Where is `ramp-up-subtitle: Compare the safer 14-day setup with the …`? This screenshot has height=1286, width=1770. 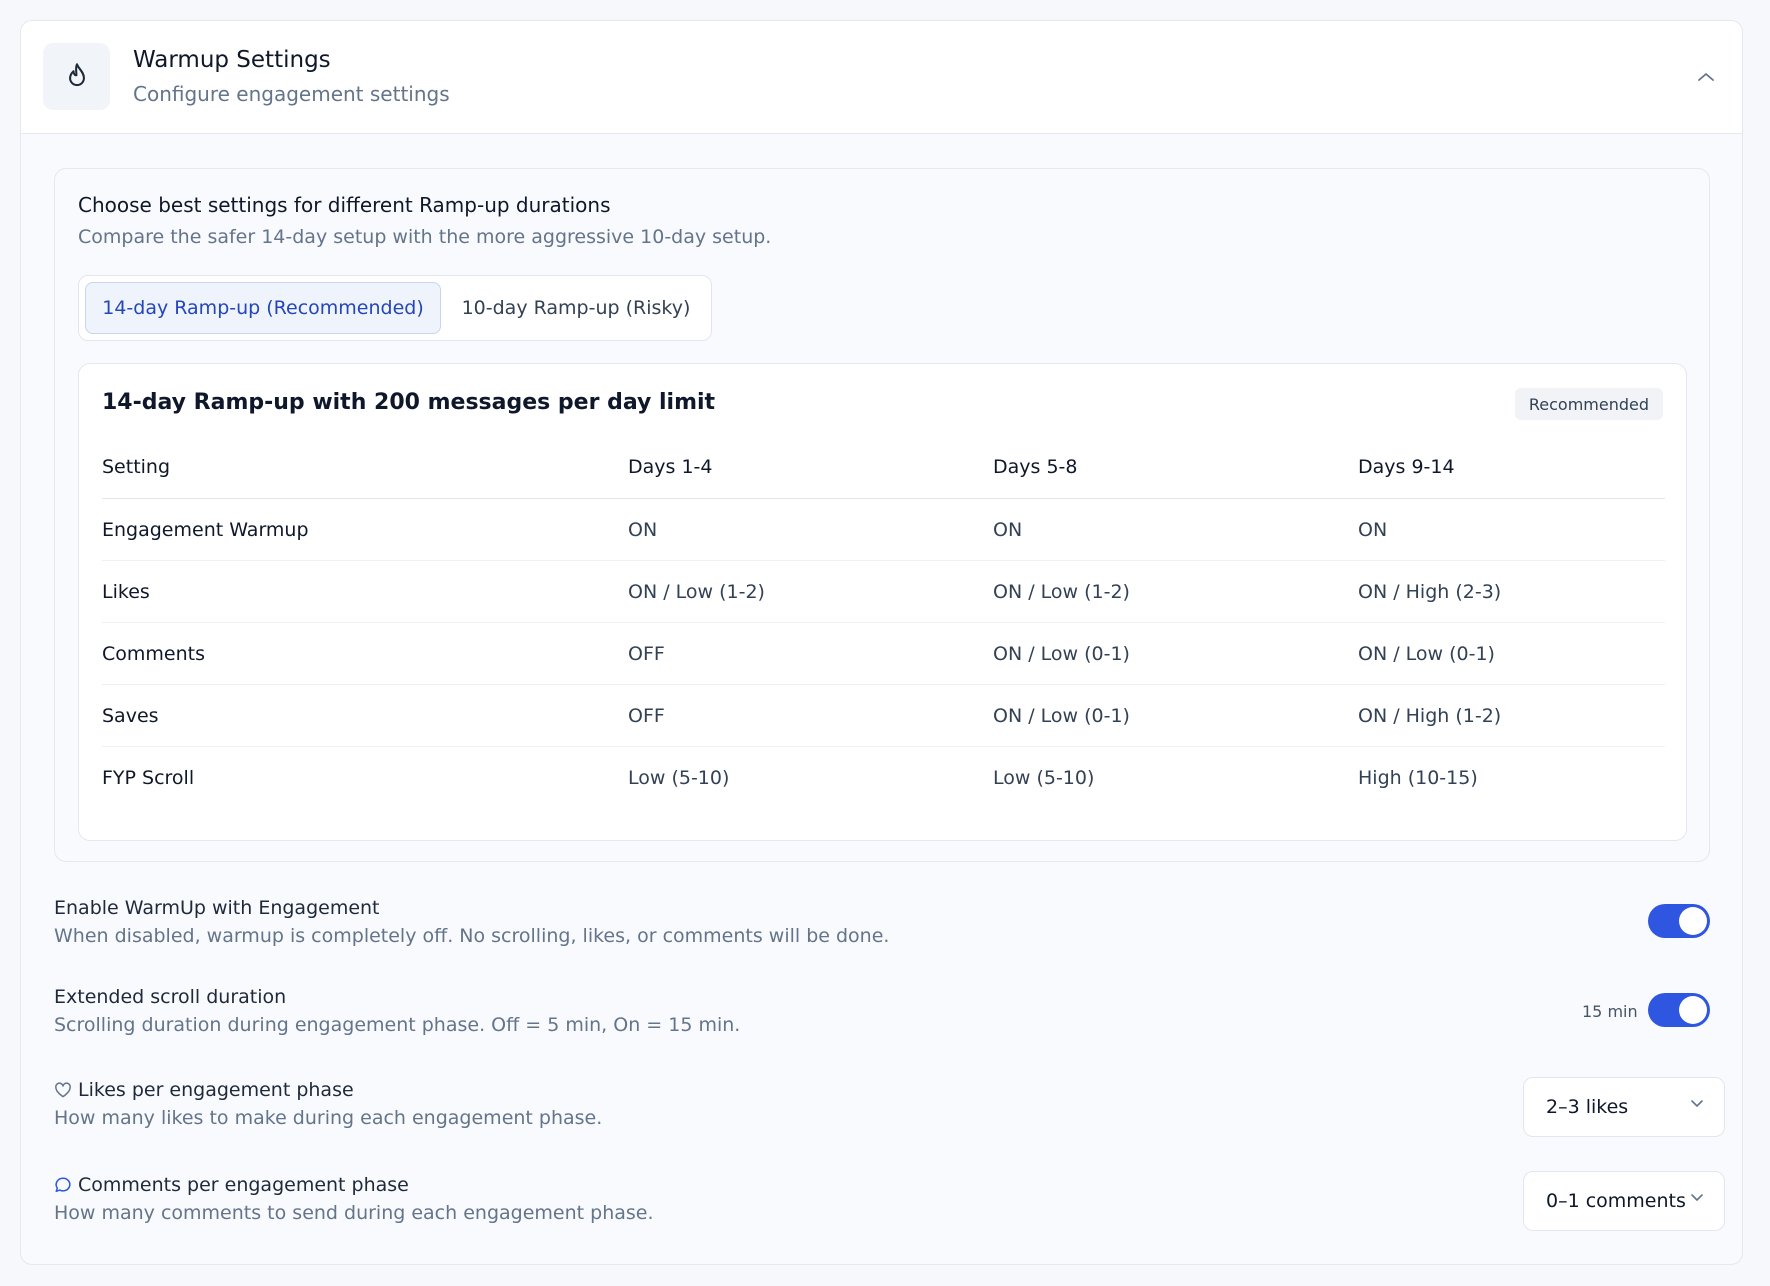
ramp-up-subtitle: Compare the safer 14-day setup with the … is located at coordinates (425, 237).